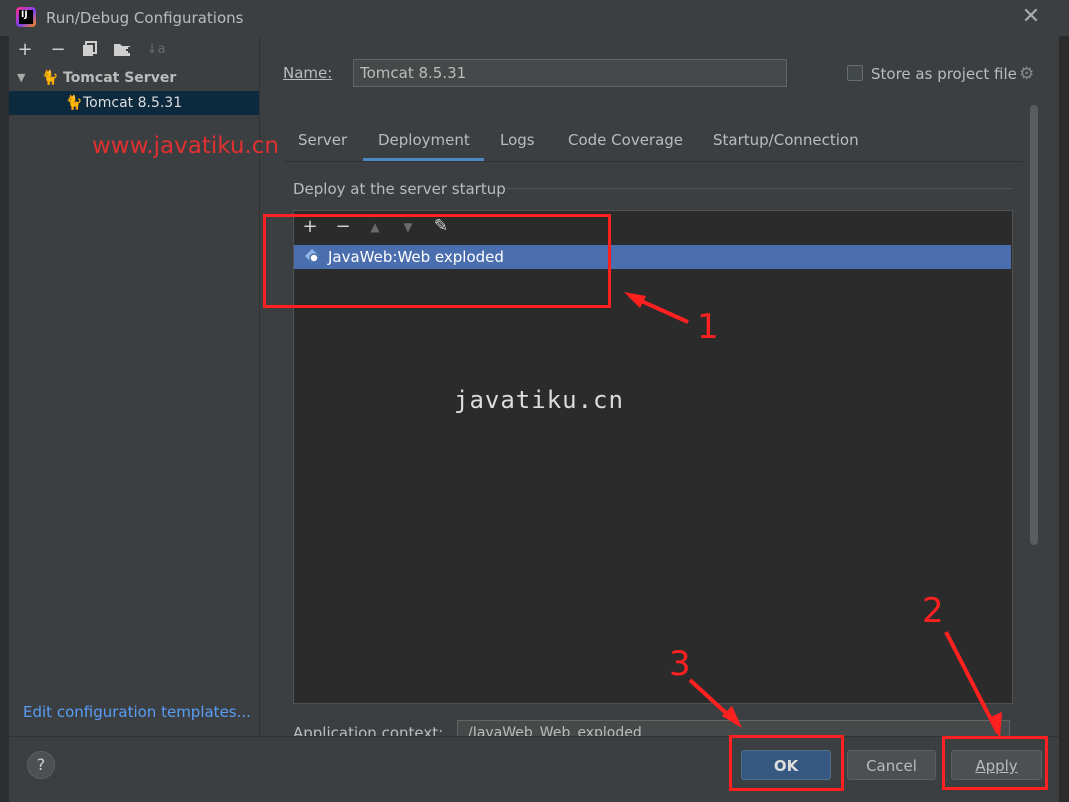 This screenshot has width=1069, height=802. What do you see at coordinates (933, 611) in the screenshot?
I see `annotation-number-2: 2` at bounding box center [933, 611].